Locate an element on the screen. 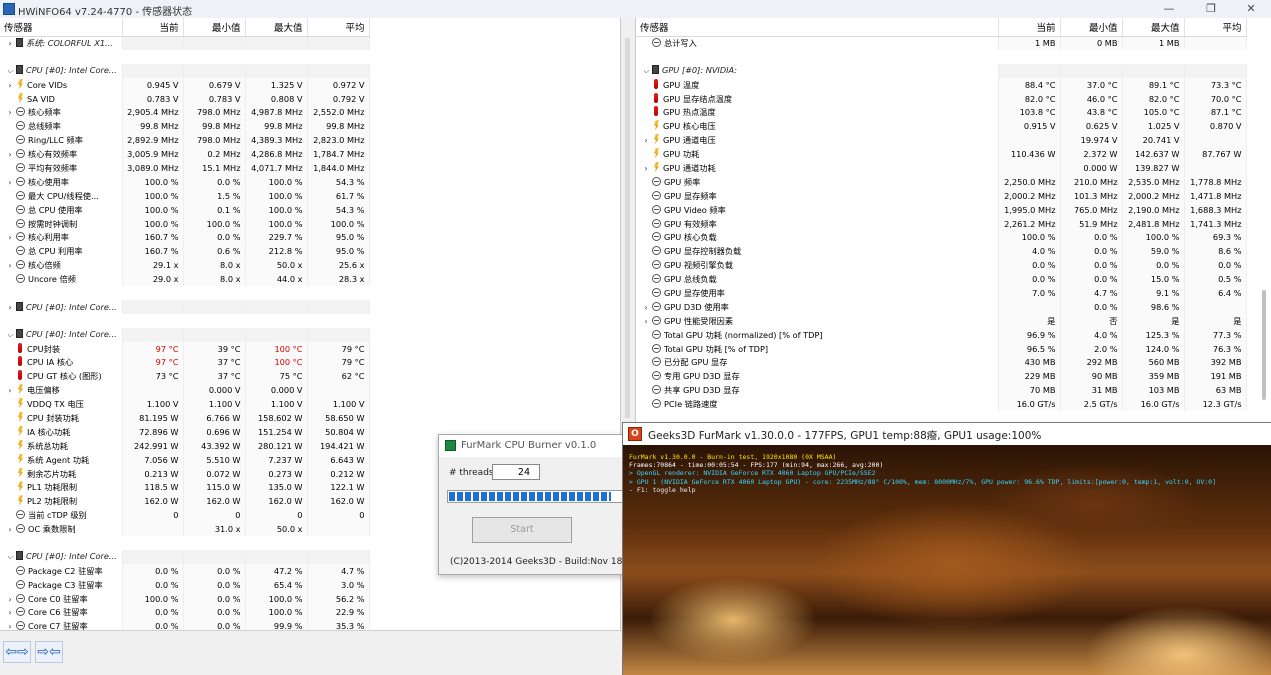  sensor-row: GPU 显存使用率 7.0 % 4.7 % 9.1 % 6.4 % is located at coordinates (941, 293).